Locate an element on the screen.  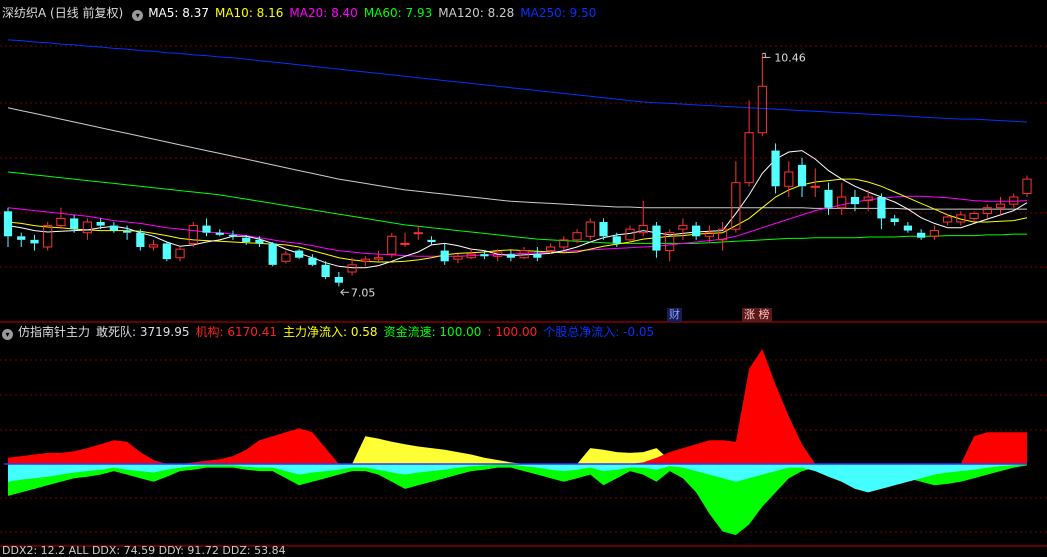
fund-speed-label: 资金流速: 100.00 is located at coordinates (432, 332).